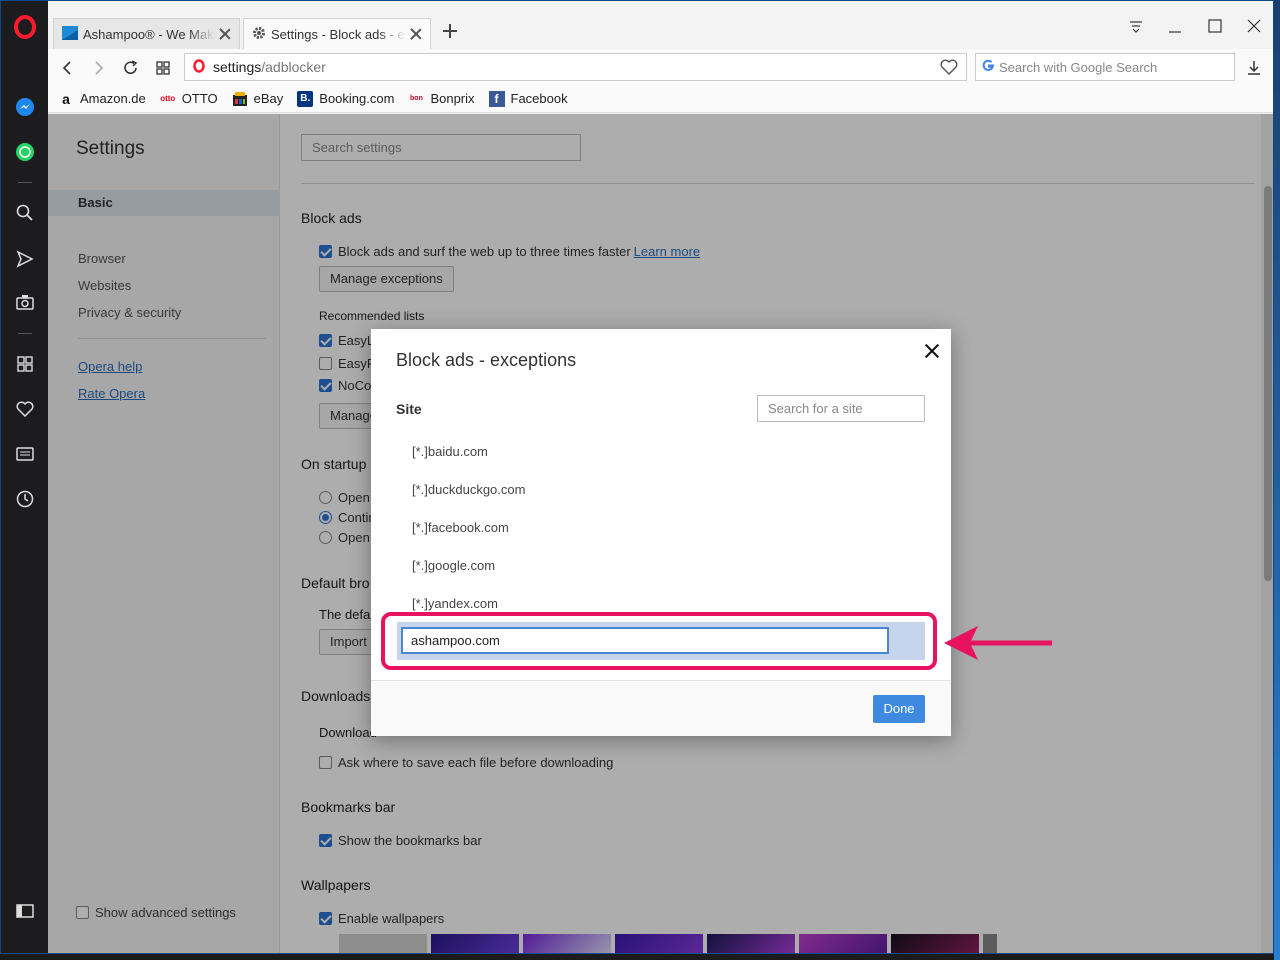 The height and width of the screenshot is (960, 1280). I want to click on otto-icon: otto, so click(168, 98).